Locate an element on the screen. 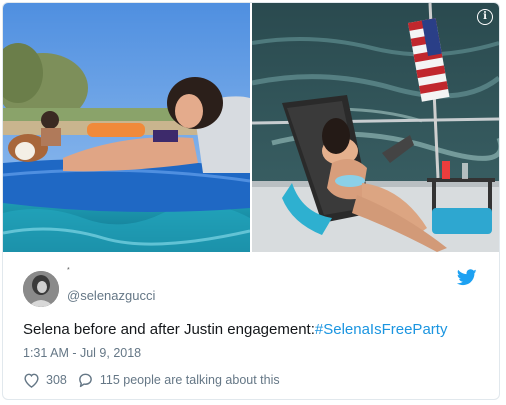 The height and width of the screenshot is (405, 506). reply-label: 115 people are talking about this is located at coordinates (189, 380).